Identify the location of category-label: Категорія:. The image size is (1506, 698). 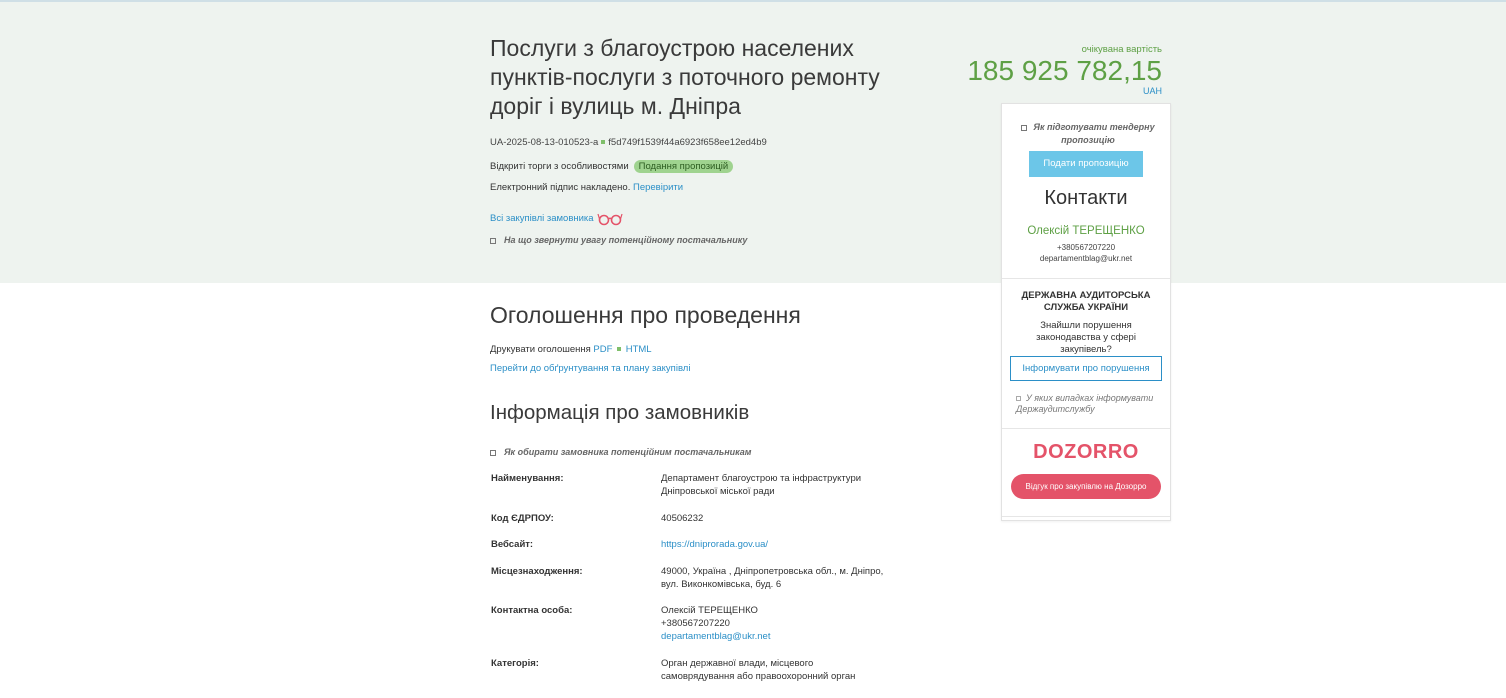
(515, 663).